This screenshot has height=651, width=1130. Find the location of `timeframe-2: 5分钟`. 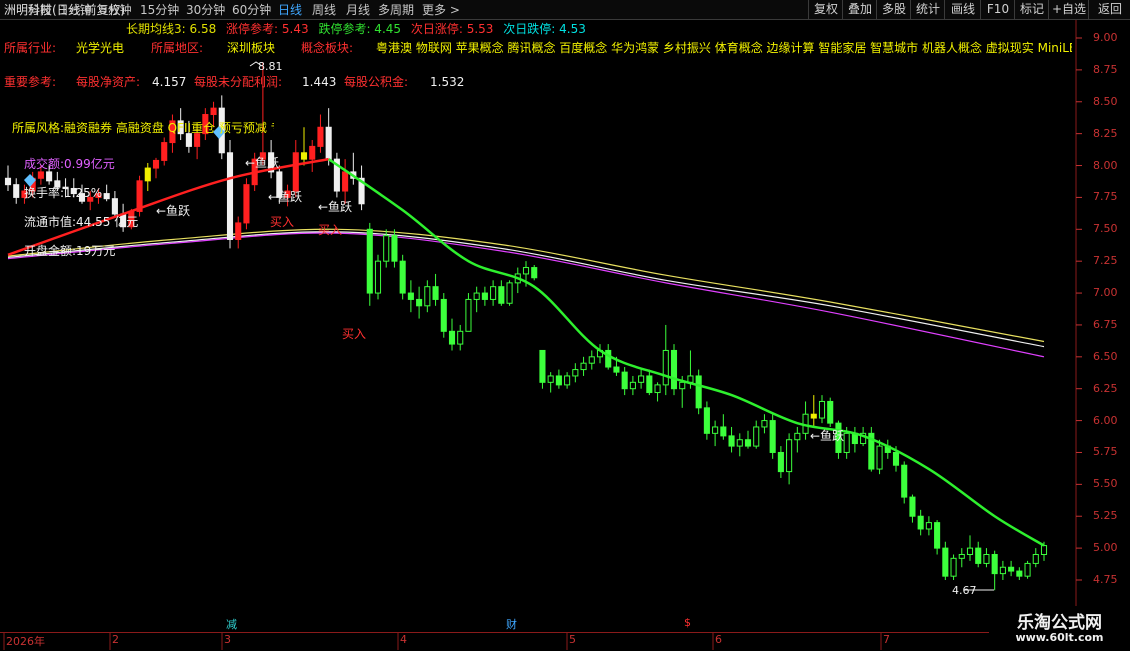

timeframe-2: 5分钟 is located at coordinates (116, 10).